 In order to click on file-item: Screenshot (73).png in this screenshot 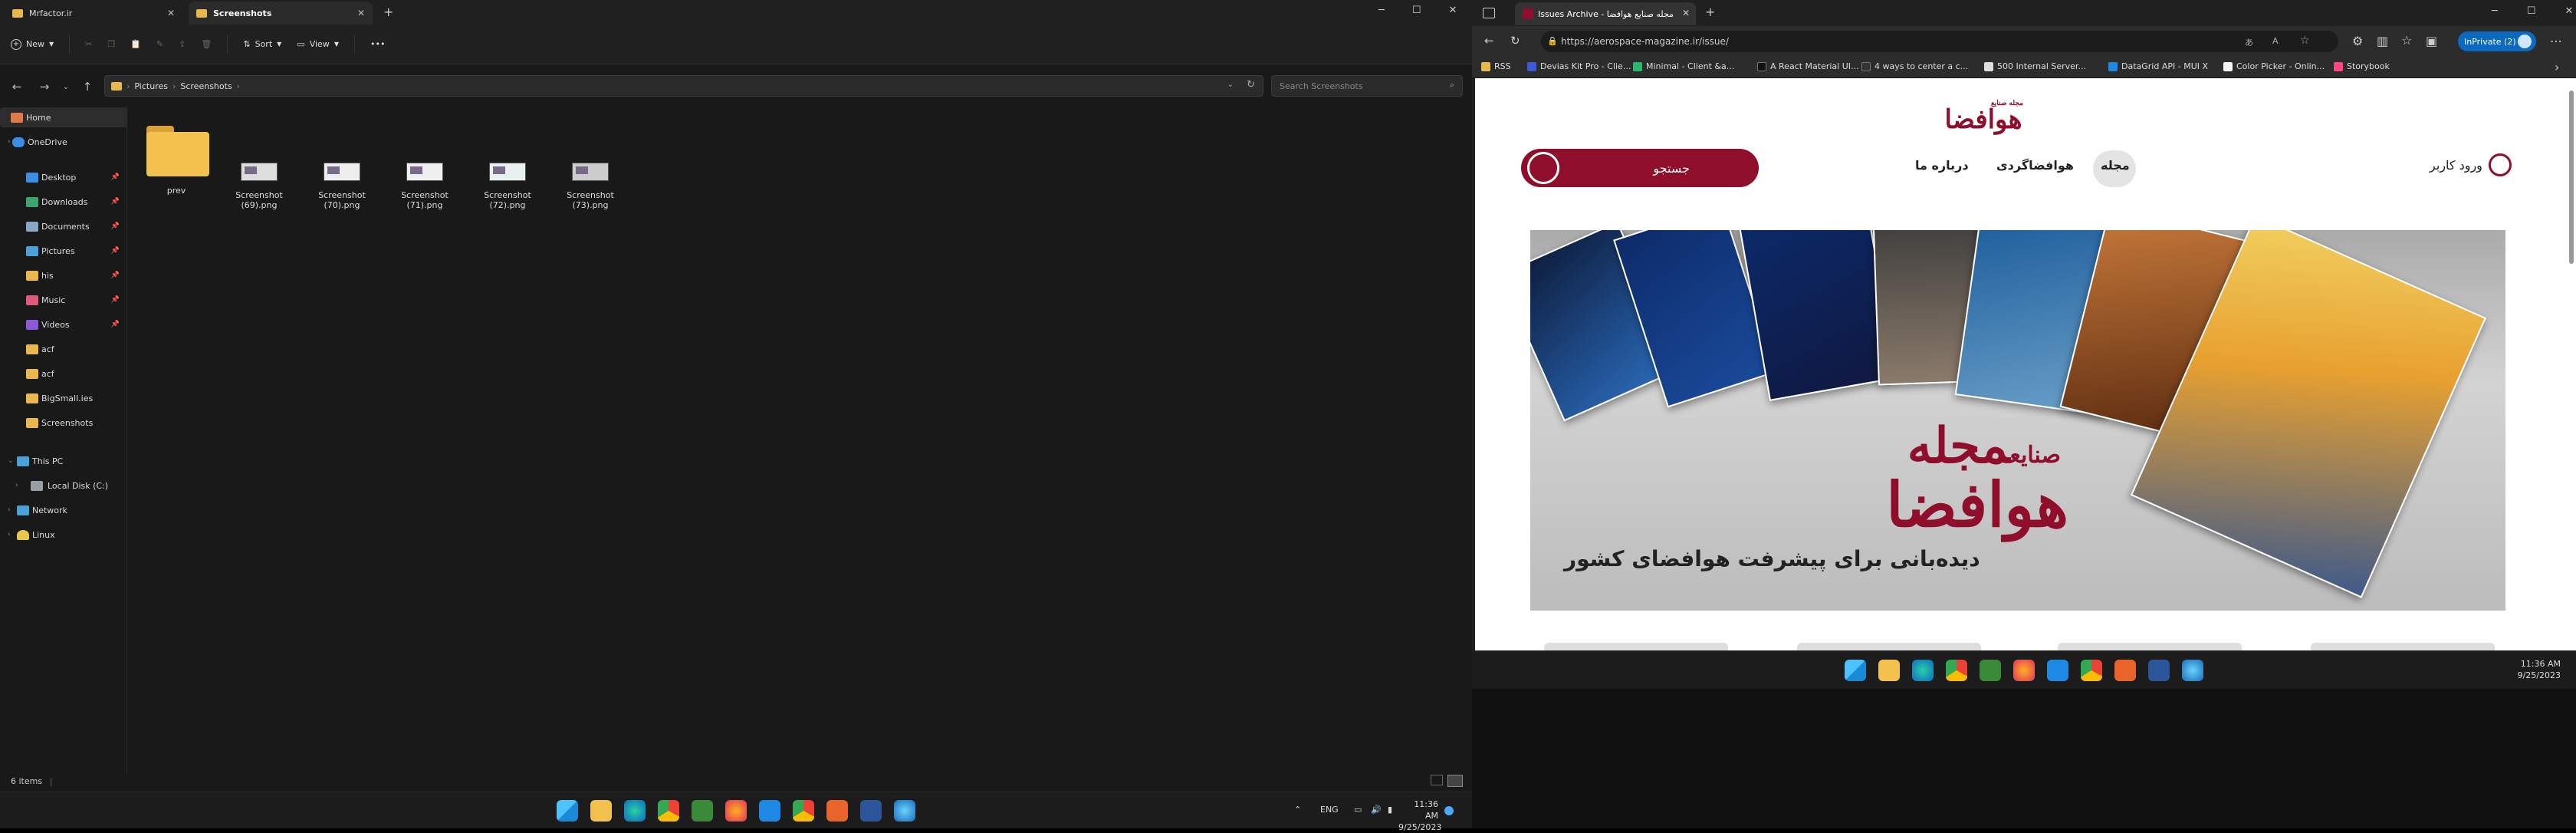, I will do `click(591, 166)`.